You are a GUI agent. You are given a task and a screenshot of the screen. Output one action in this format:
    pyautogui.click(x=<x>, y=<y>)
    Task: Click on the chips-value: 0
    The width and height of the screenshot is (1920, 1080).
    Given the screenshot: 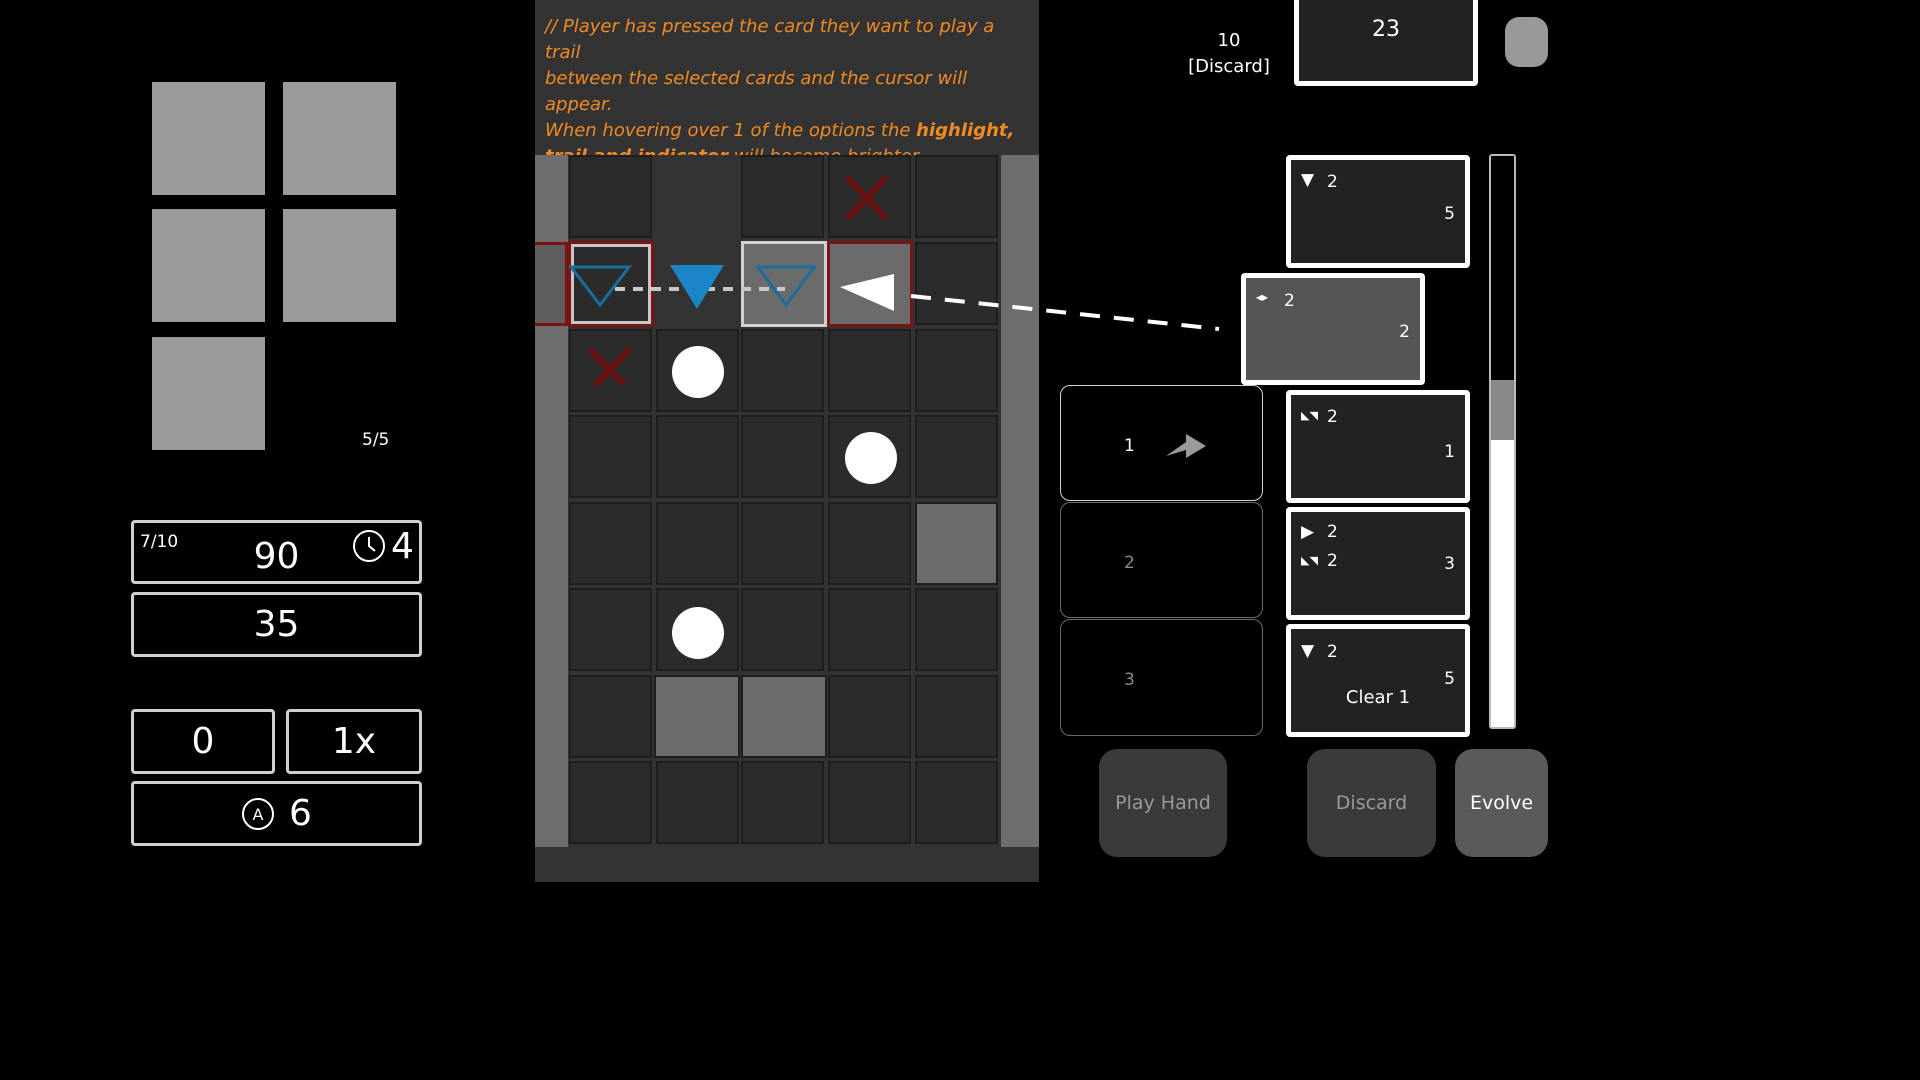 What is the action you would take?
    pyautogui.click(x=203, y=741)
    